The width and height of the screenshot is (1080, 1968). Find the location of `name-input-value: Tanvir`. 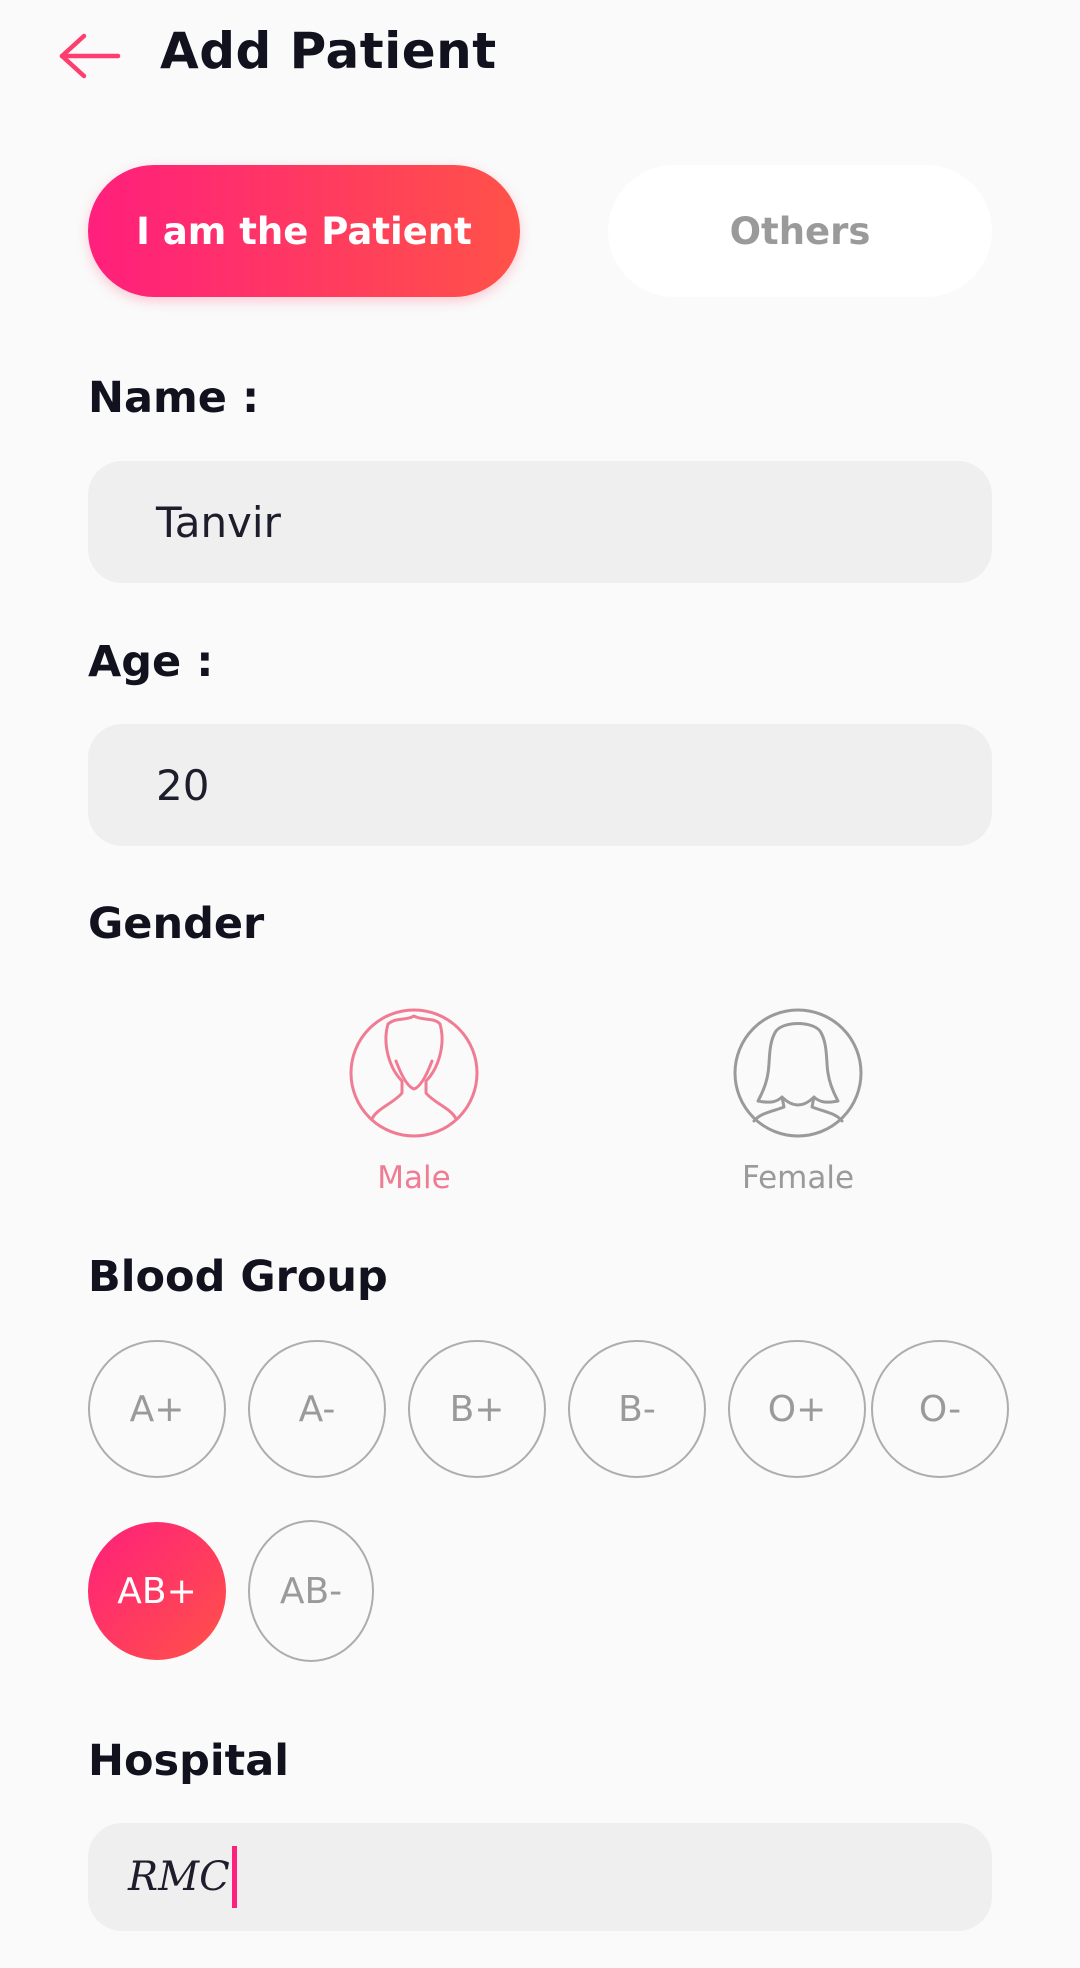

name-input-value: Tanvir is located at coordinates (218, 522).